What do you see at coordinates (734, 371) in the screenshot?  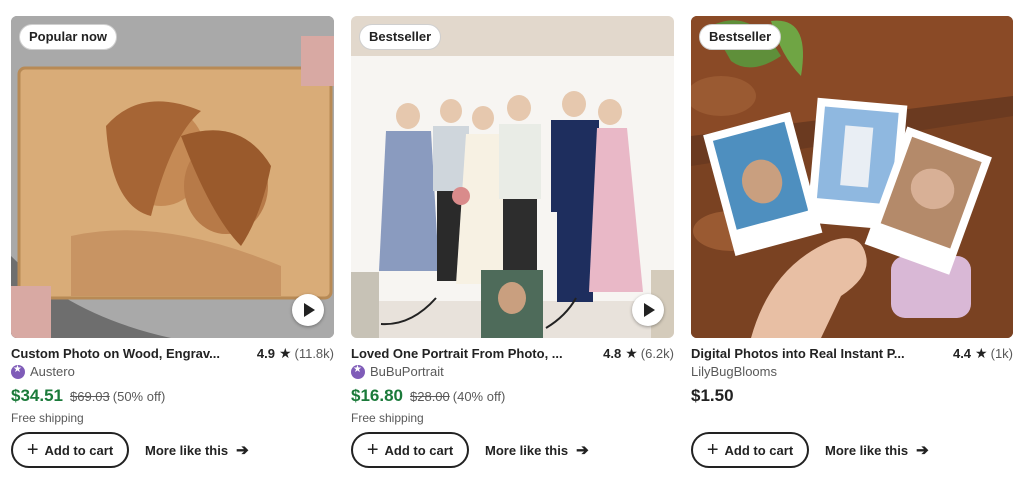 I see `shop-label: LilyBugBlooms` at bounding box center [734, 371].